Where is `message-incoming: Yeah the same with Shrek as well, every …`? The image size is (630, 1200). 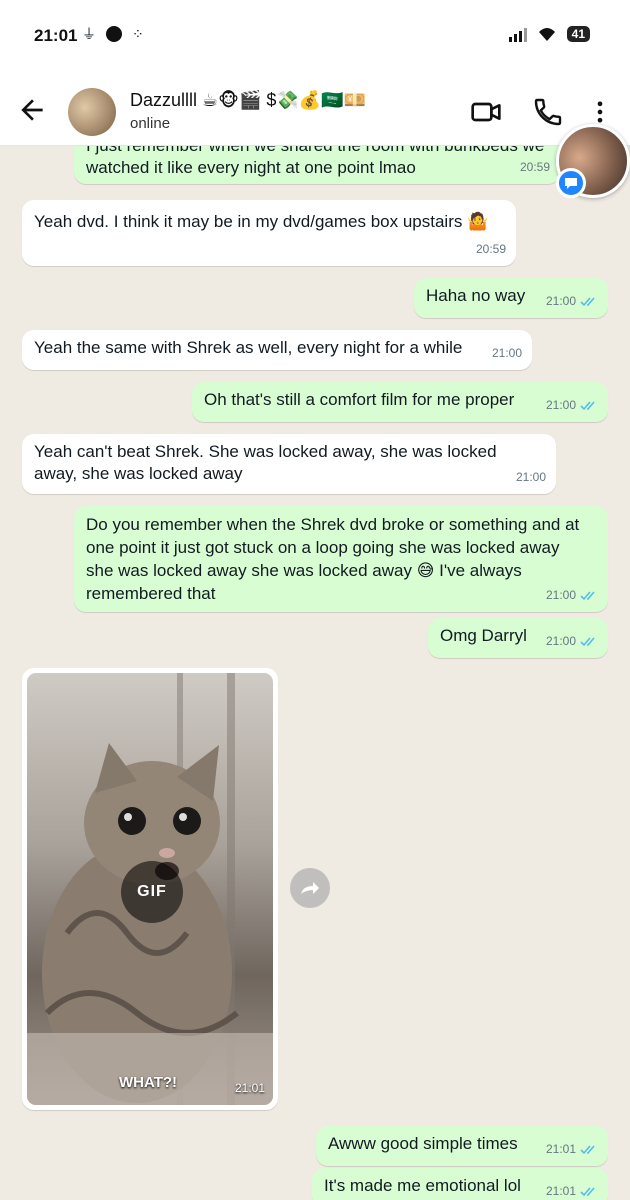 message-incoming: Yeah the same with Shrek as well, every … is located at coordinates (277, 350).